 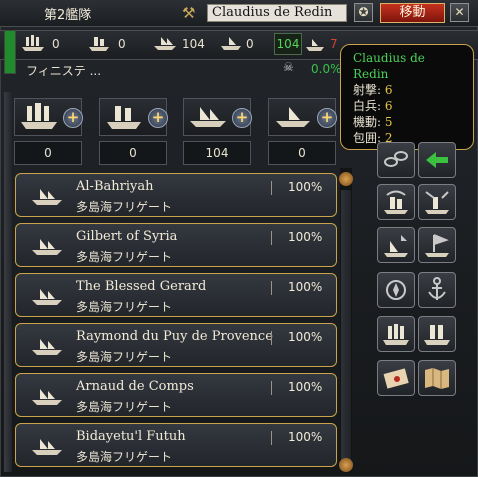 What do you see at coordinates (373, 90) in the screenshot?
I see `tooltip-row-fire: 射撃: 6` at bounding box center [373, 90].